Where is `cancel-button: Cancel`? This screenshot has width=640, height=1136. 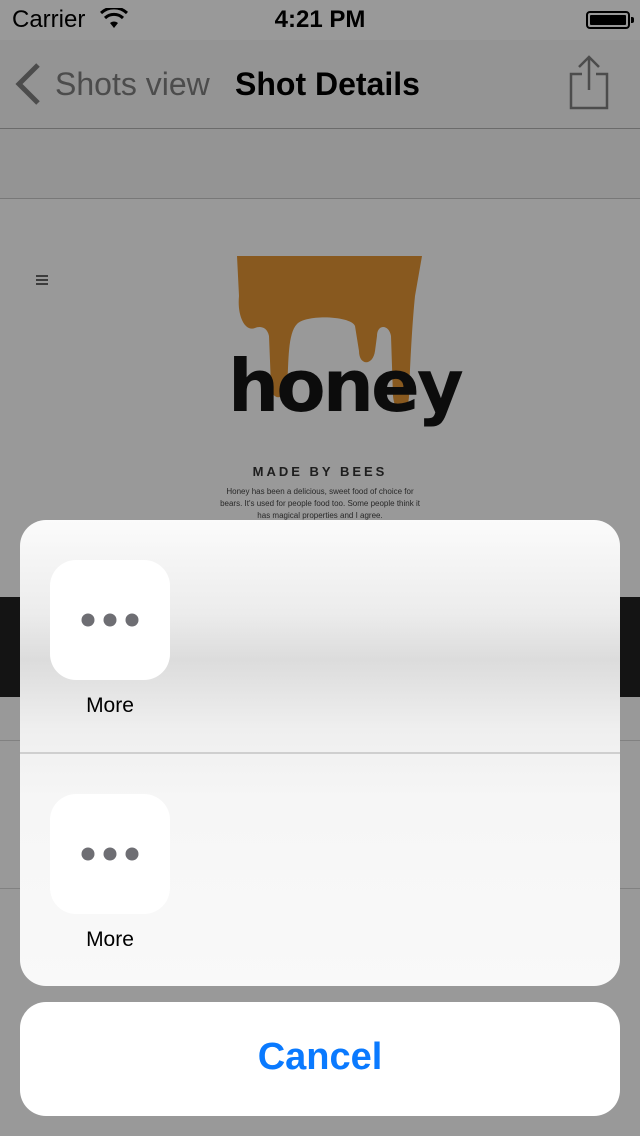
cancel-button: Cancel is located at coordinates (320, 1059).